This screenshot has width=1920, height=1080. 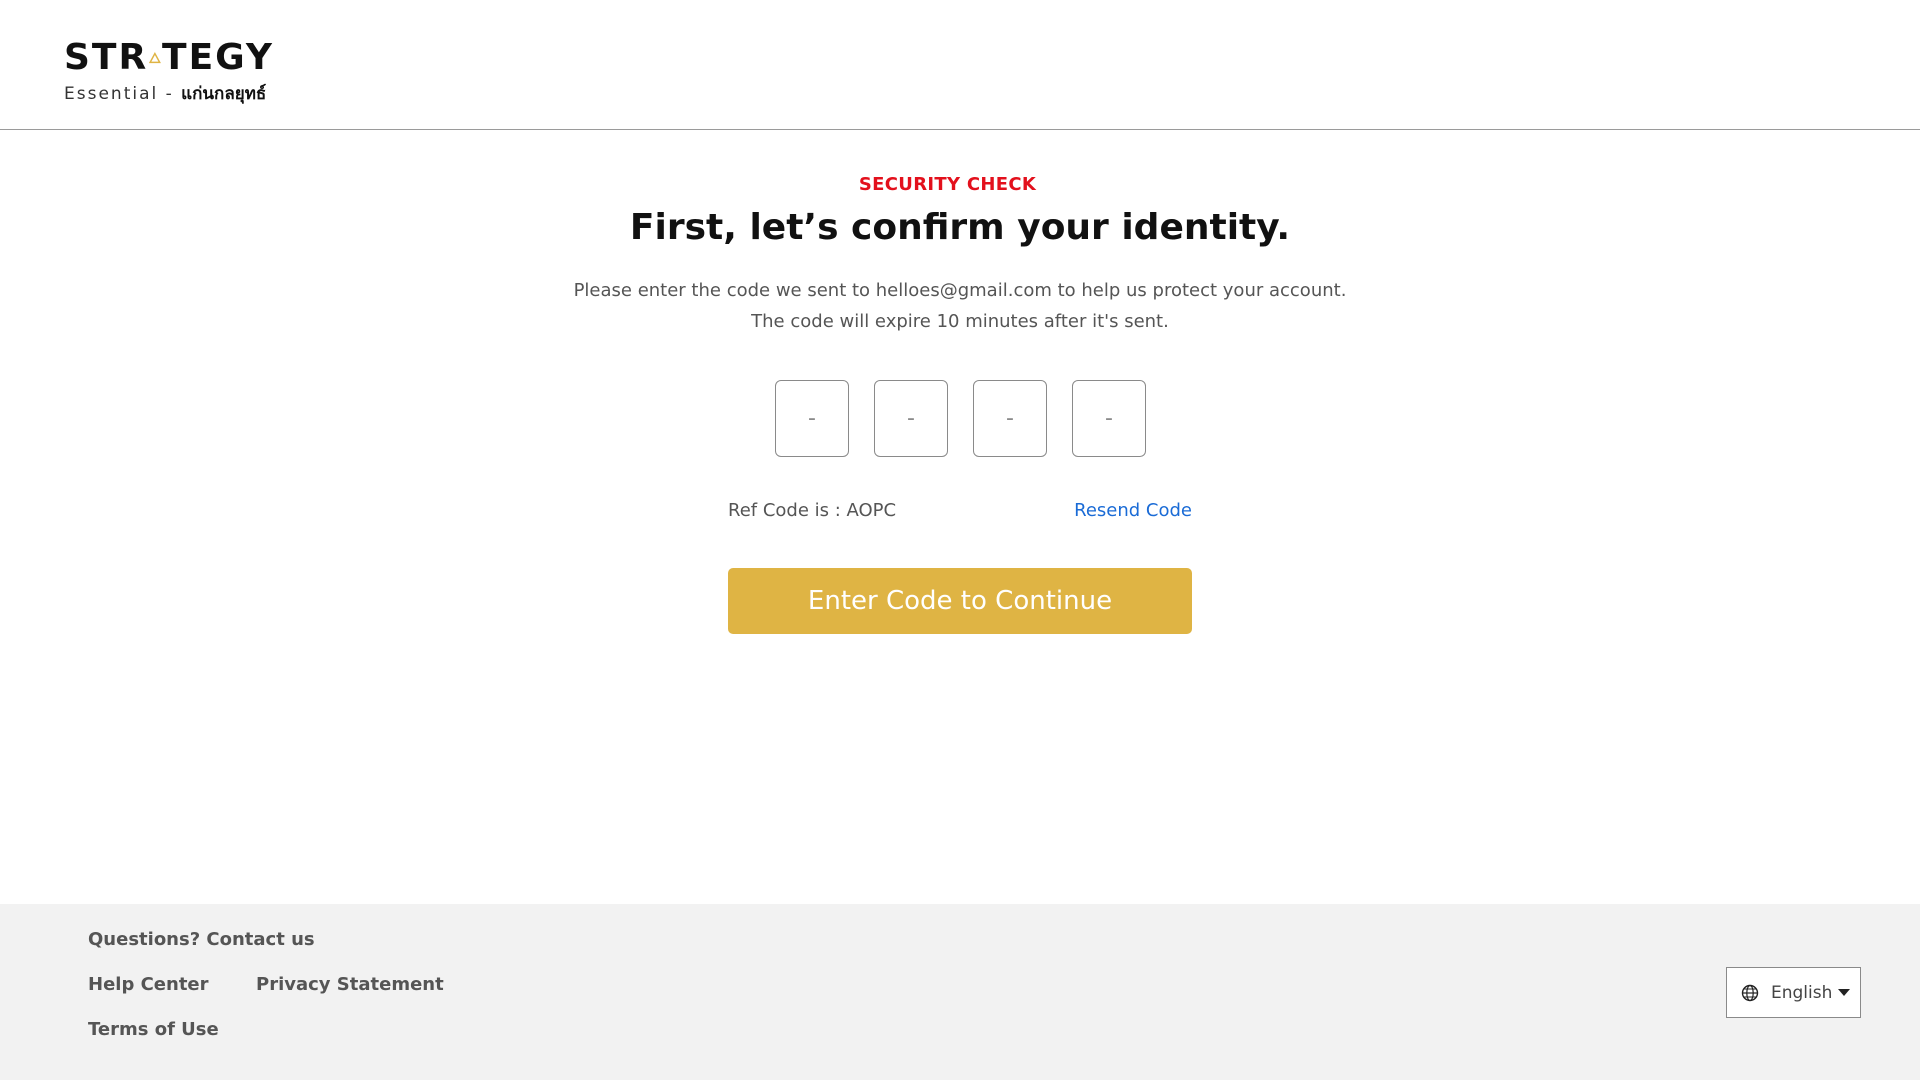 I want to click on privacy-statement-link: Privacy Statement, so click(x=350, y=984).